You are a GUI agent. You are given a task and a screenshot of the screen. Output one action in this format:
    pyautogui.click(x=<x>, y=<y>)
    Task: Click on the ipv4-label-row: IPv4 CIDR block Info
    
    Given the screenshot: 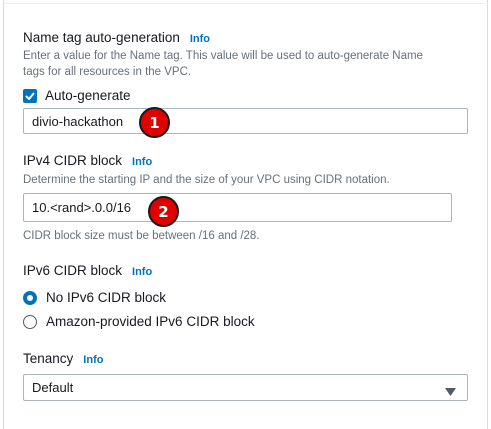 What is the action you would take?
    pyautogui.click(x=87, y=160)
    